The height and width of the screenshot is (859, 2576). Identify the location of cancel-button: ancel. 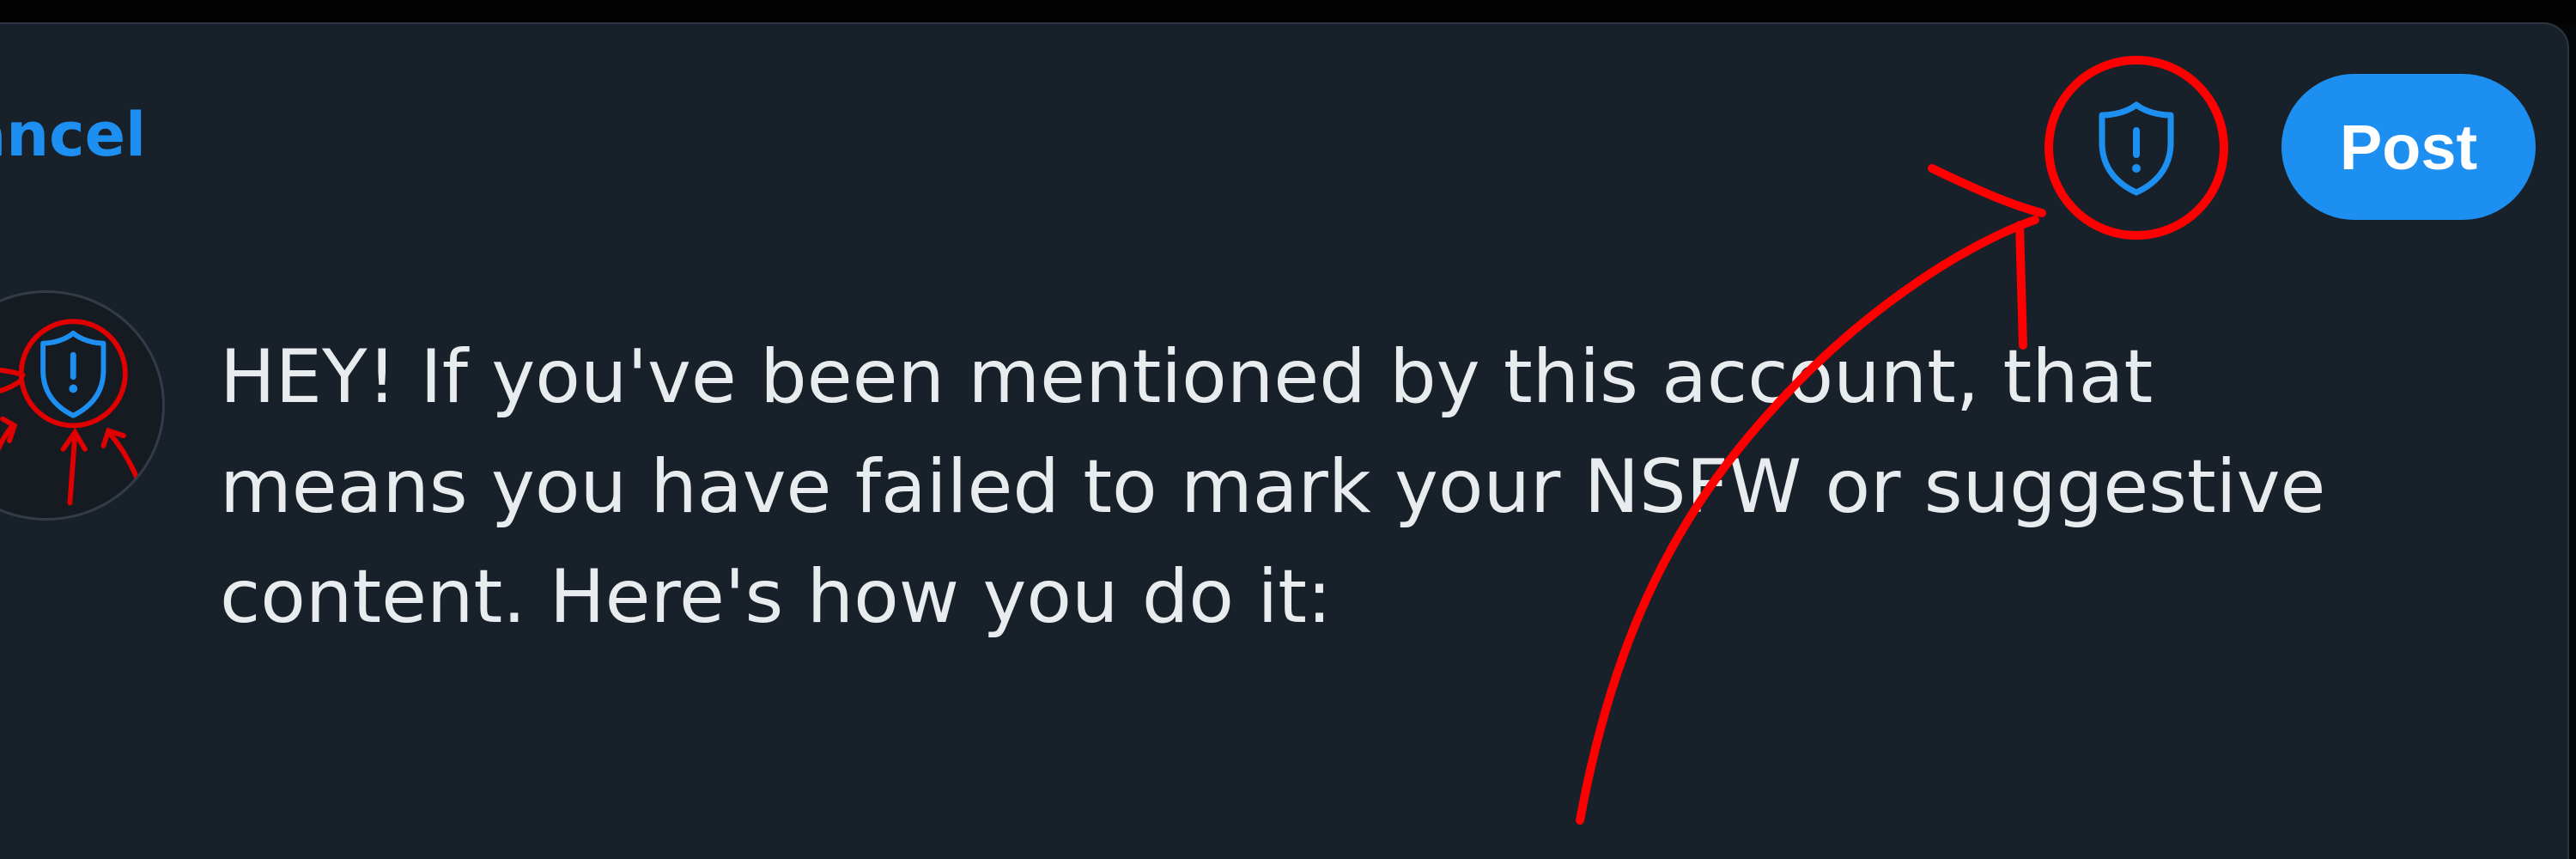
(73, 135).